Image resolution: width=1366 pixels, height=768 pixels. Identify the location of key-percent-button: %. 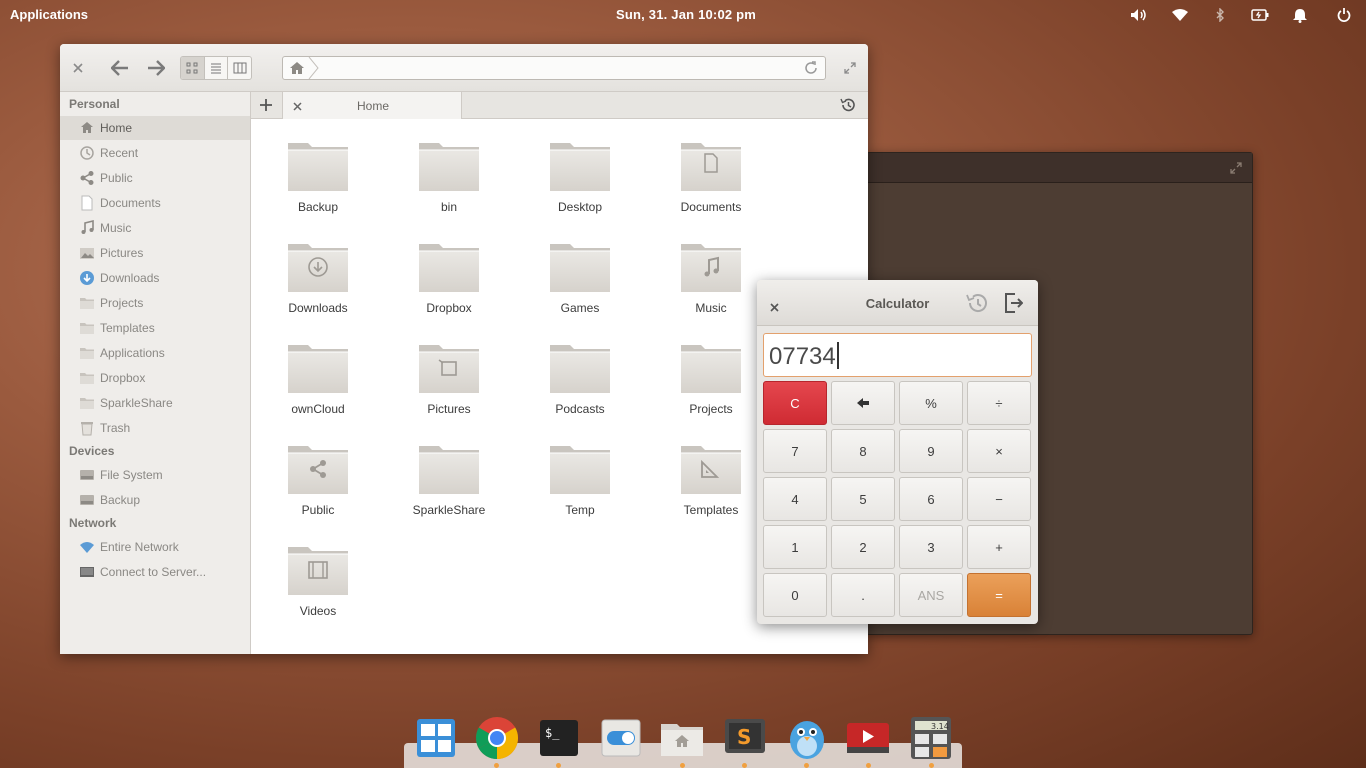
(931, 403).